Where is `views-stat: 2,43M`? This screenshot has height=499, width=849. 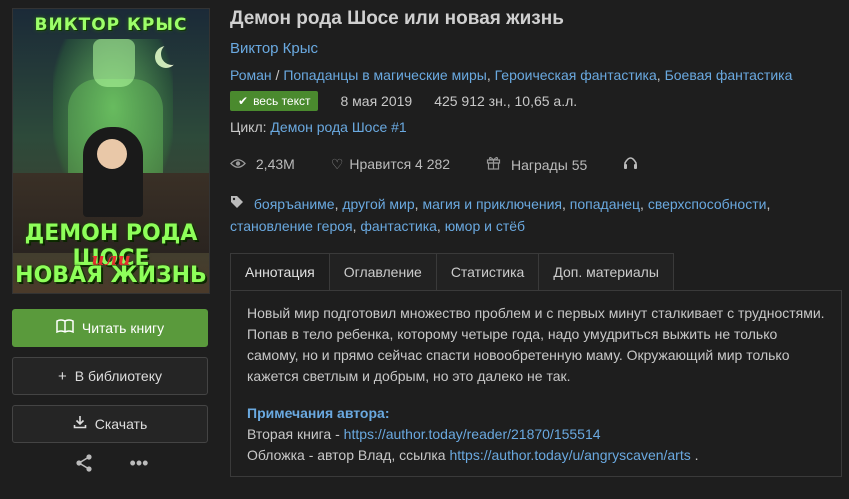
views-stat: 2,43M is located at coordinates (262, 164).